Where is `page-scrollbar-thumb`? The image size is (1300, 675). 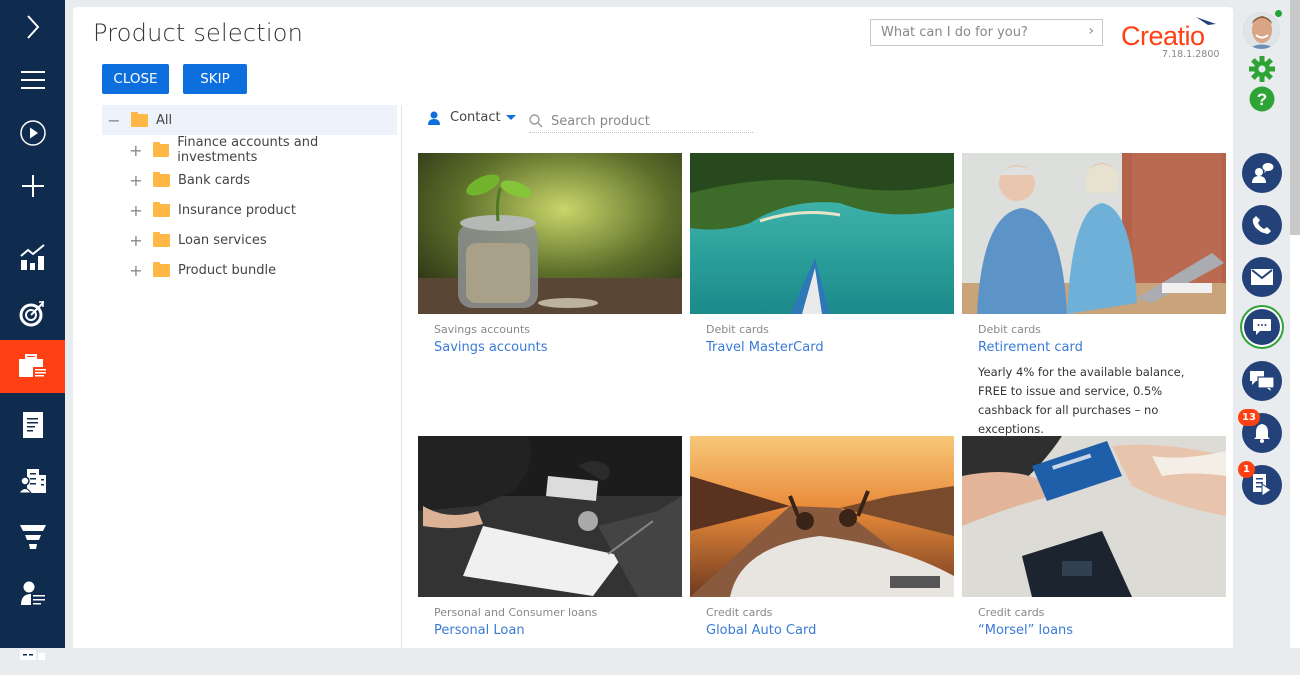
page-scrollbar-thumb is located at coordinates (1295, 117).